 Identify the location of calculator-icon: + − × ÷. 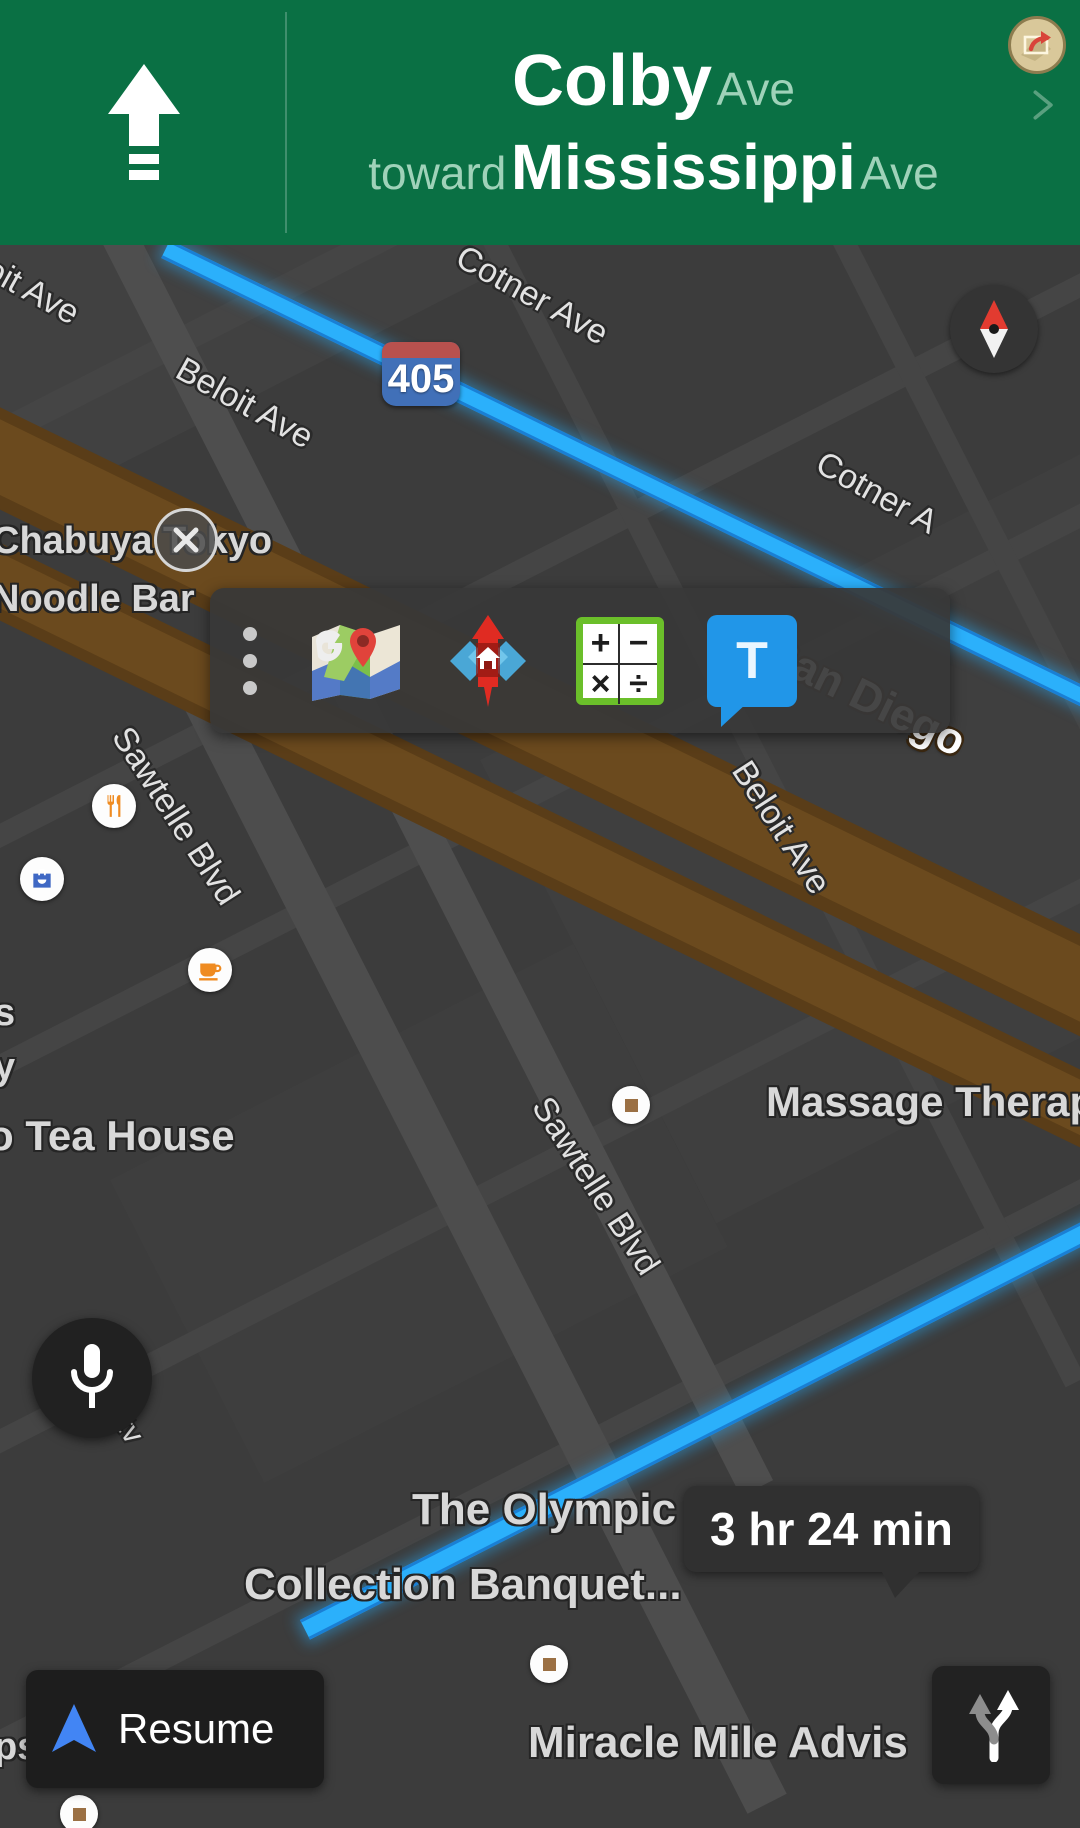
(620, 660).